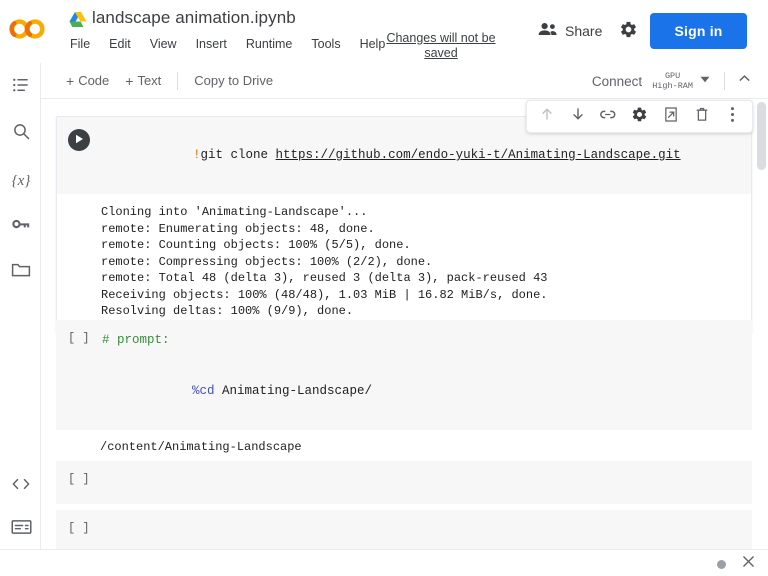 Image resolution: width=768 pixels, height=576 pixels. Describe the element at coordinates (325, 44) in the screenshot. I see `menu-tools: Tools` at that location.